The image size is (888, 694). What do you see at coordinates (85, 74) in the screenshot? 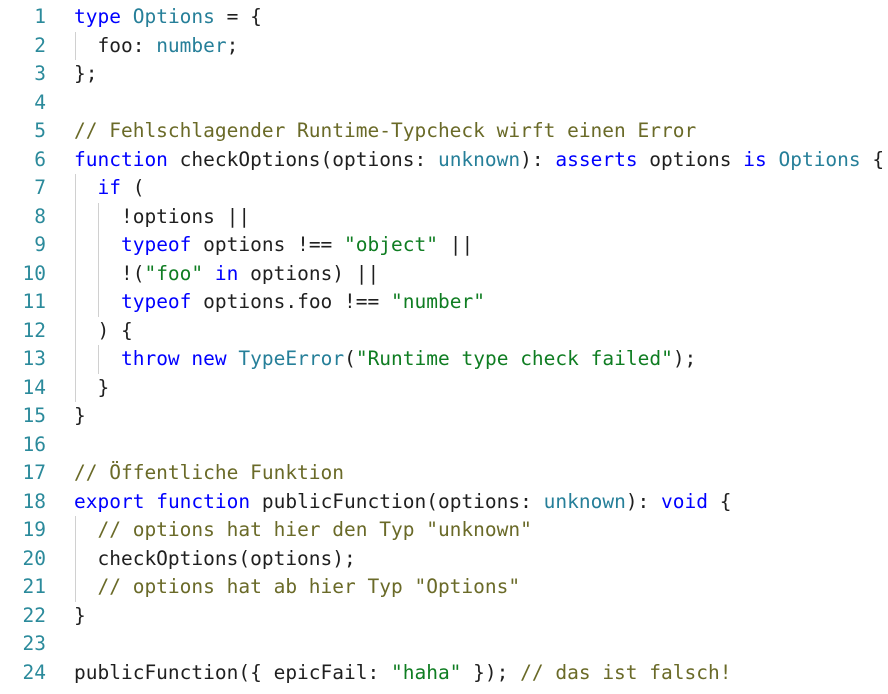
I see `code-line: };` at bounding box center [85, 74].